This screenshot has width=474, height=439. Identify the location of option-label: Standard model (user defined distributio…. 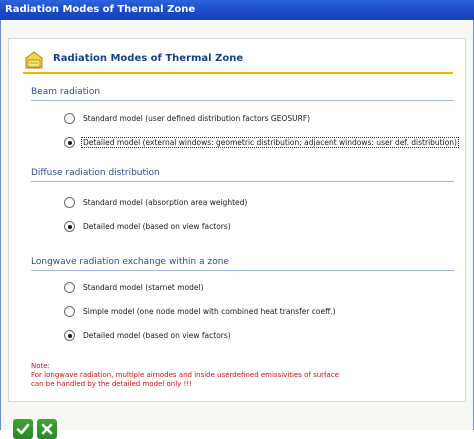
(197, 118).